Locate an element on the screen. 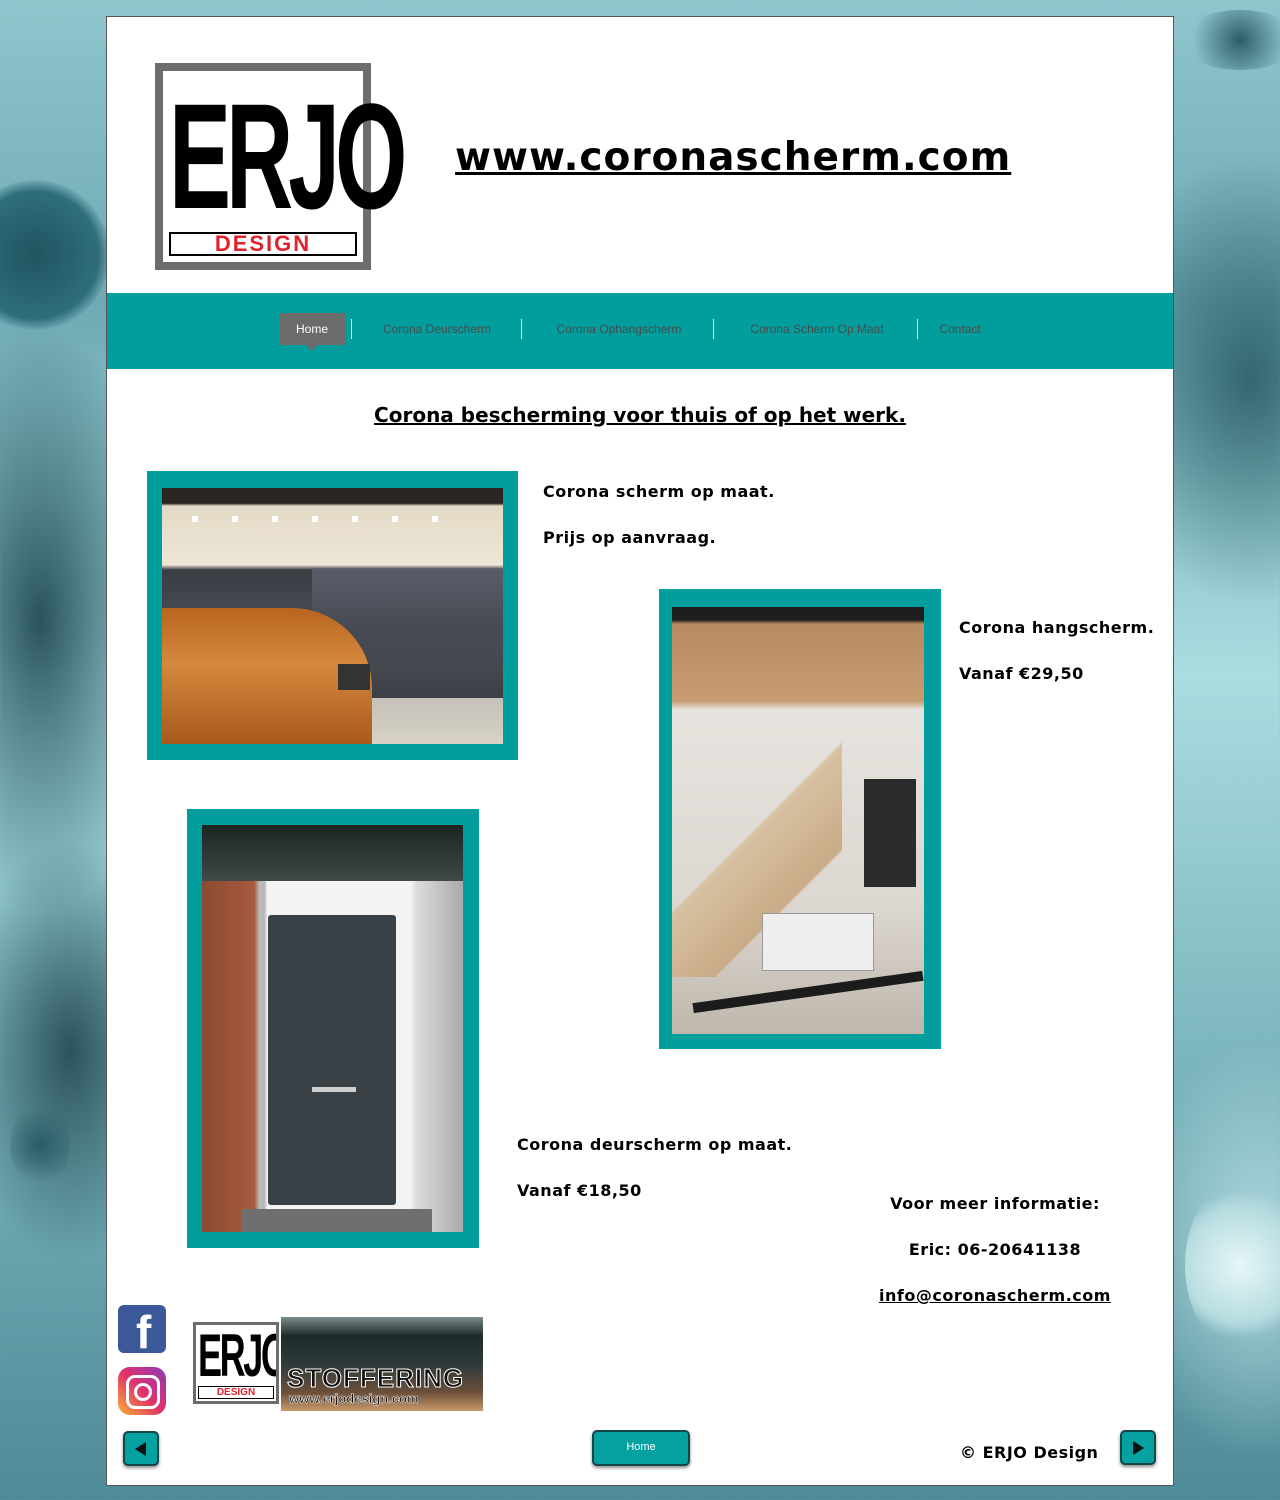 The width and height of the screenshot is (1280, 1500). nav-item-corona-scherm-op-maat: Corona Scherm Op Maat is located at coordinates (817, 329).